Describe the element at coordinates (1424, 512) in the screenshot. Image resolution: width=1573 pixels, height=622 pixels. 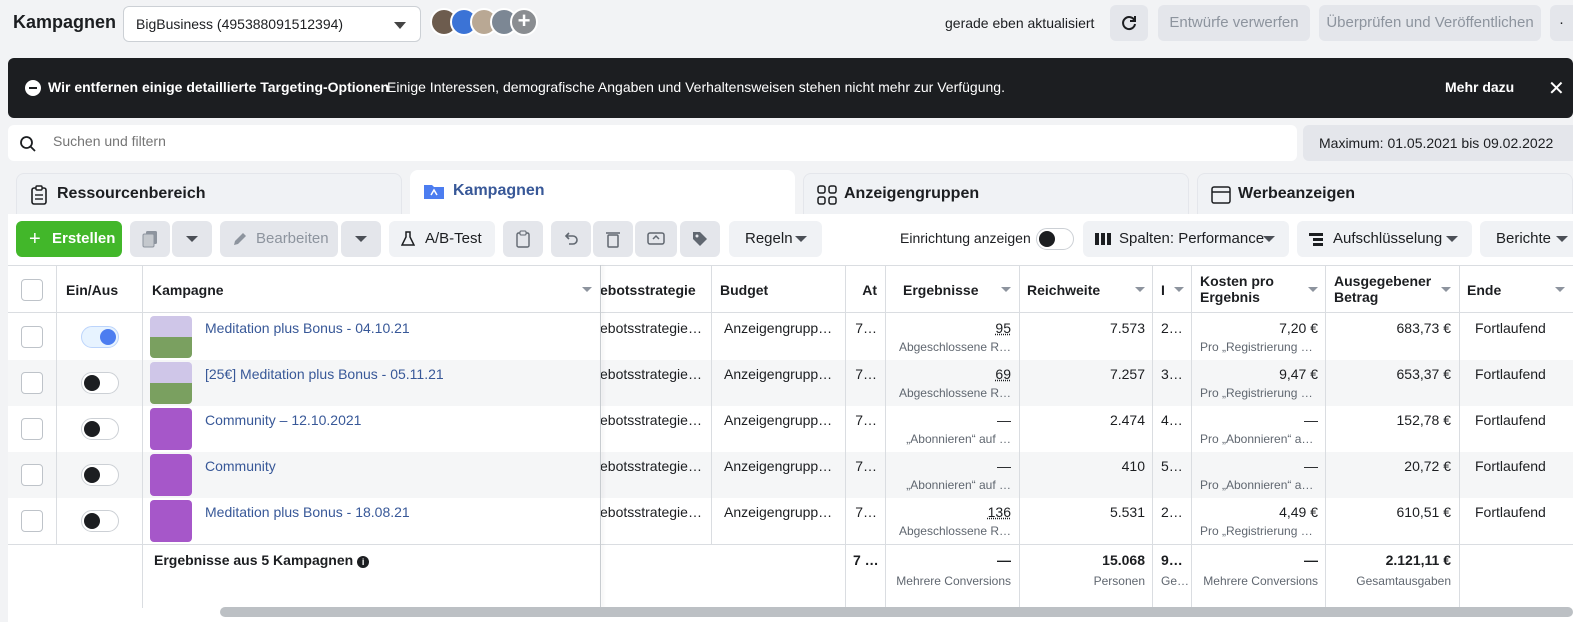
I see `spent-cell: 610,51 €` at that location.